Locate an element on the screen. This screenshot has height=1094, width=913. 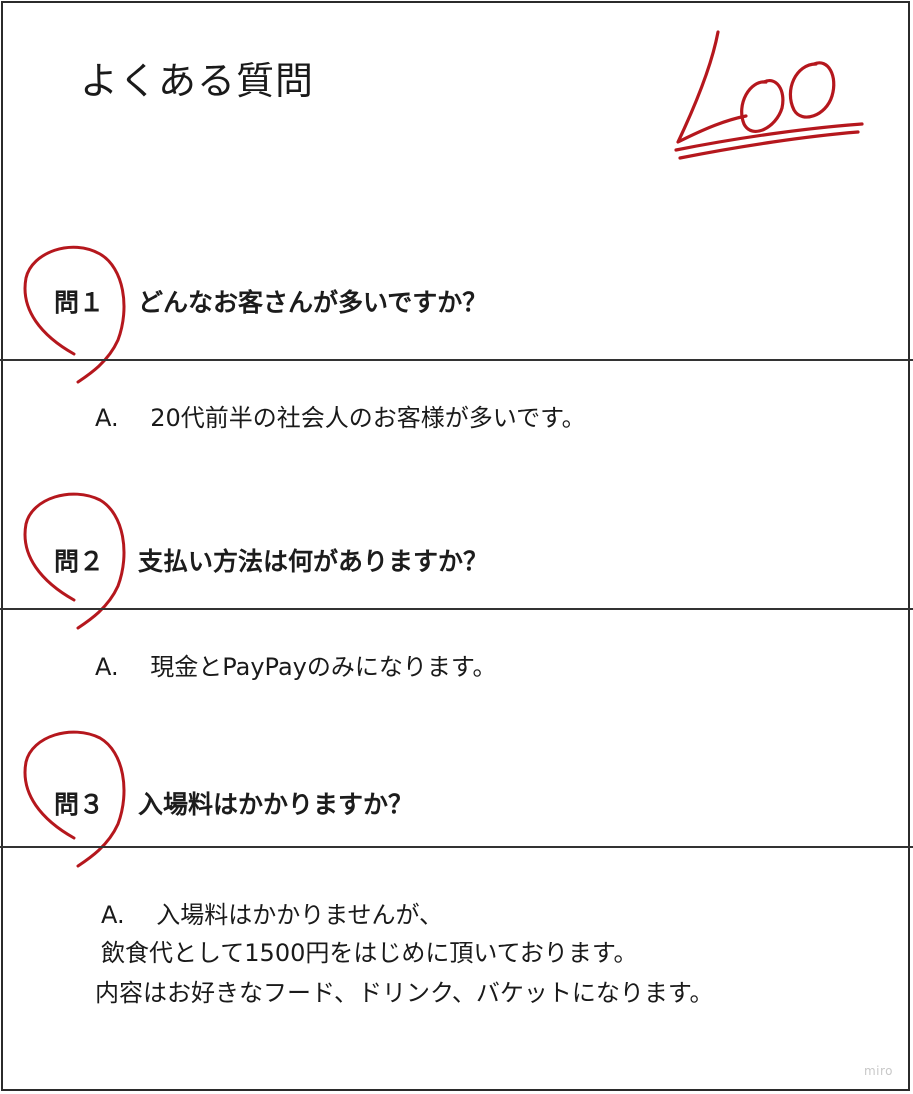
question-1-label: 問１ is located at coordinates (79, 302).